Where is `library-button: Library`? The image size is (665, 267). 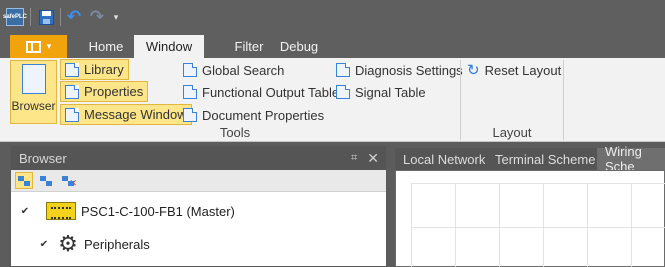
library-button: Library is located at coordinates (94, 69).